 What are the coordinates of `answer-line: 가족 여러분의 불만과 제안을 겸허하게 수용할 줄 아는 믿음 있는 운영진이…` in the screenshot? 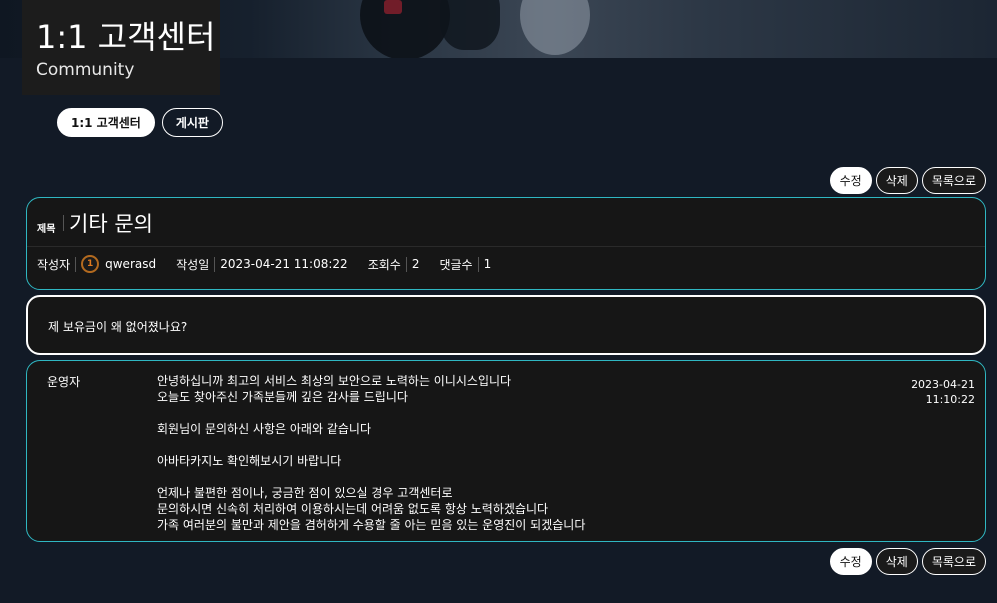 It's located at (371, 525).